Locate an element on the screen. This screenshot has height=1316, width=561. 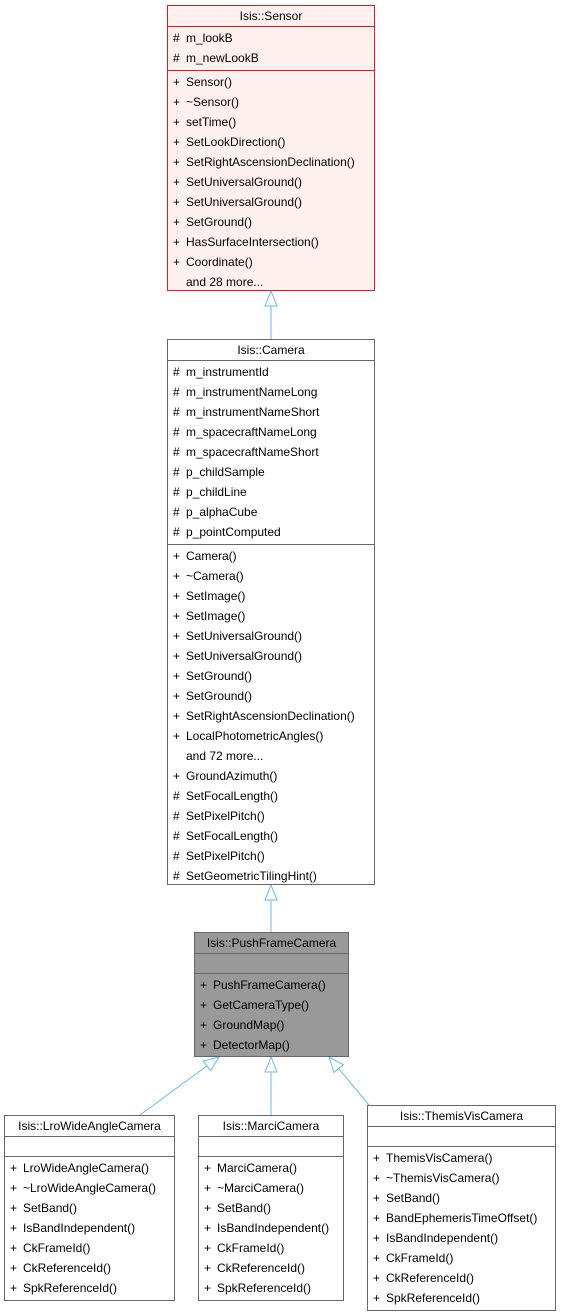
method-row: + ~Sensor() is located at coordinates (271, 102).